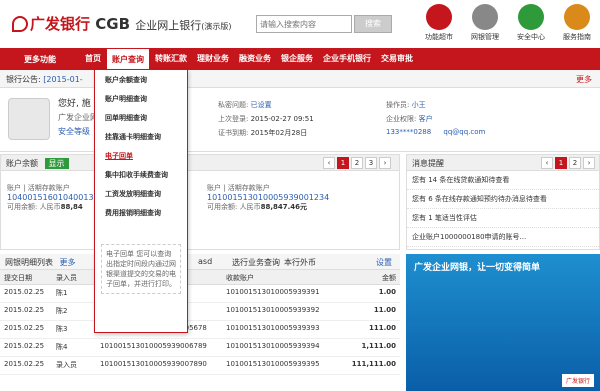 The image size is (600, 391). What do you see at coordinates (200, 294) in the screenshot?
I see `table-row: 2015.02.25 陈1 101001513010005939391 1.00` at bounding box center [200, 294].